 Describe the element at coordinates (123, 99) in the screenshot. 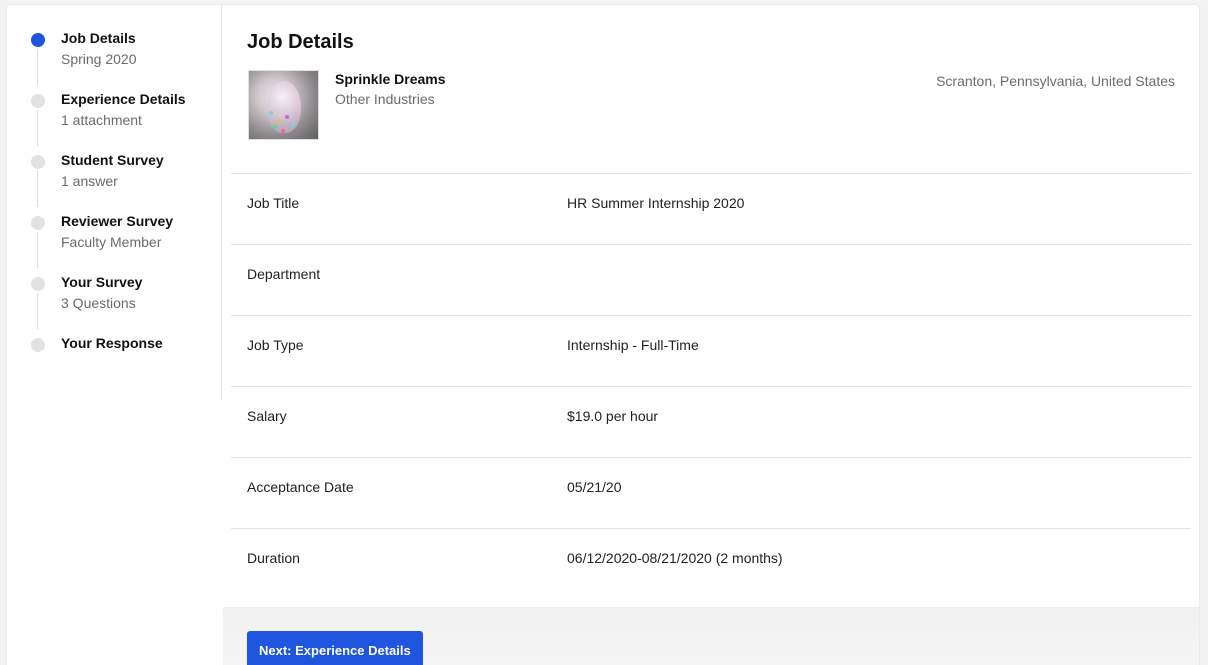

I see `step-title: Experience Details` at that location.